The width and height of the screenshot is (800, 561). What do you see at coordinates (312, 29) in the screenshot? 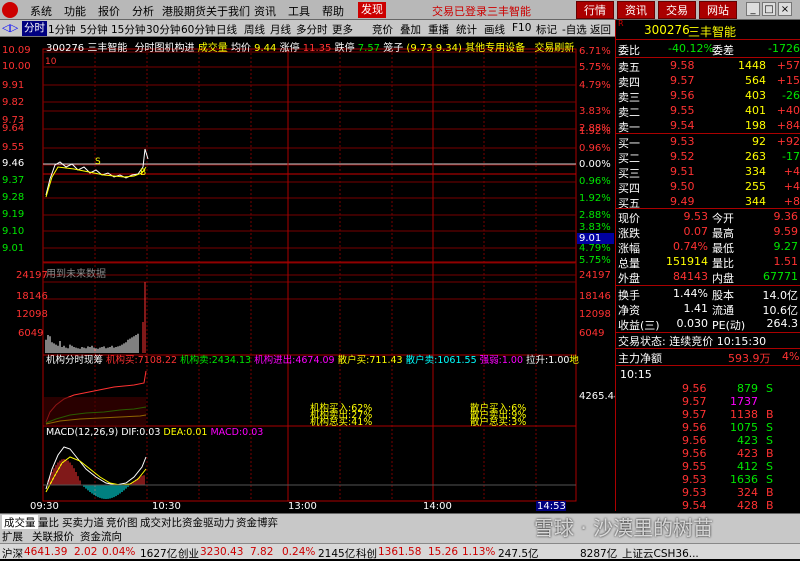
I see `tool-multi-intraday: 多分时` at bounding box center [312, 29].